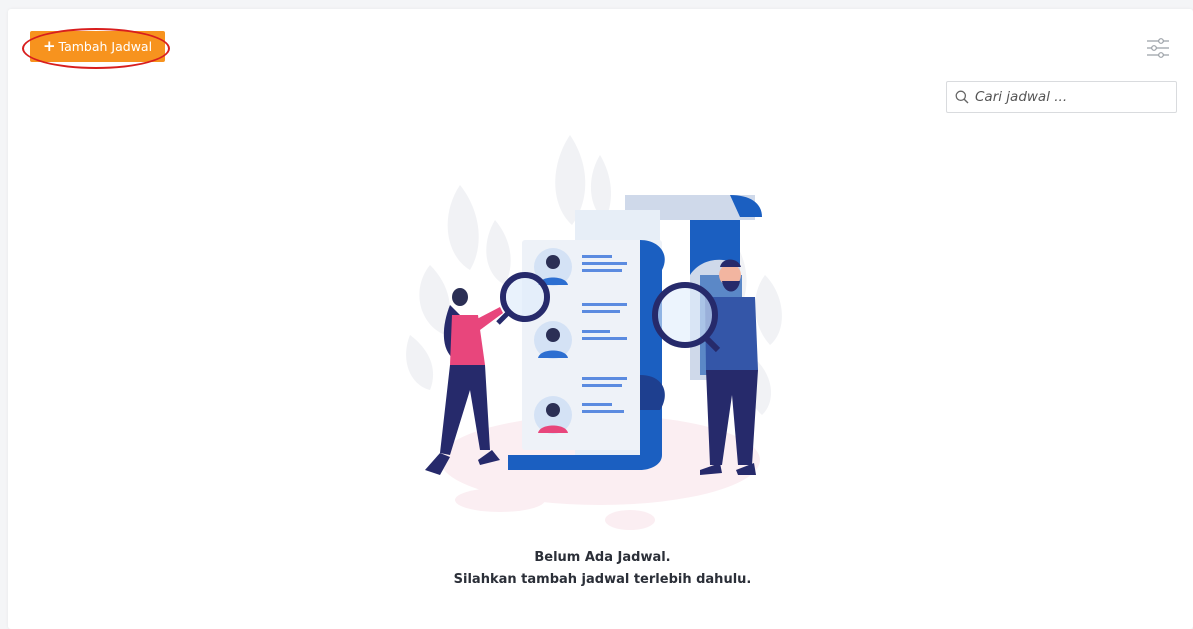 This screenshot has width=1193, height=629. What do you see at coordinates (1070, 97) in the screenshot?
I see `search-input` at bounding box center [1070, 97].